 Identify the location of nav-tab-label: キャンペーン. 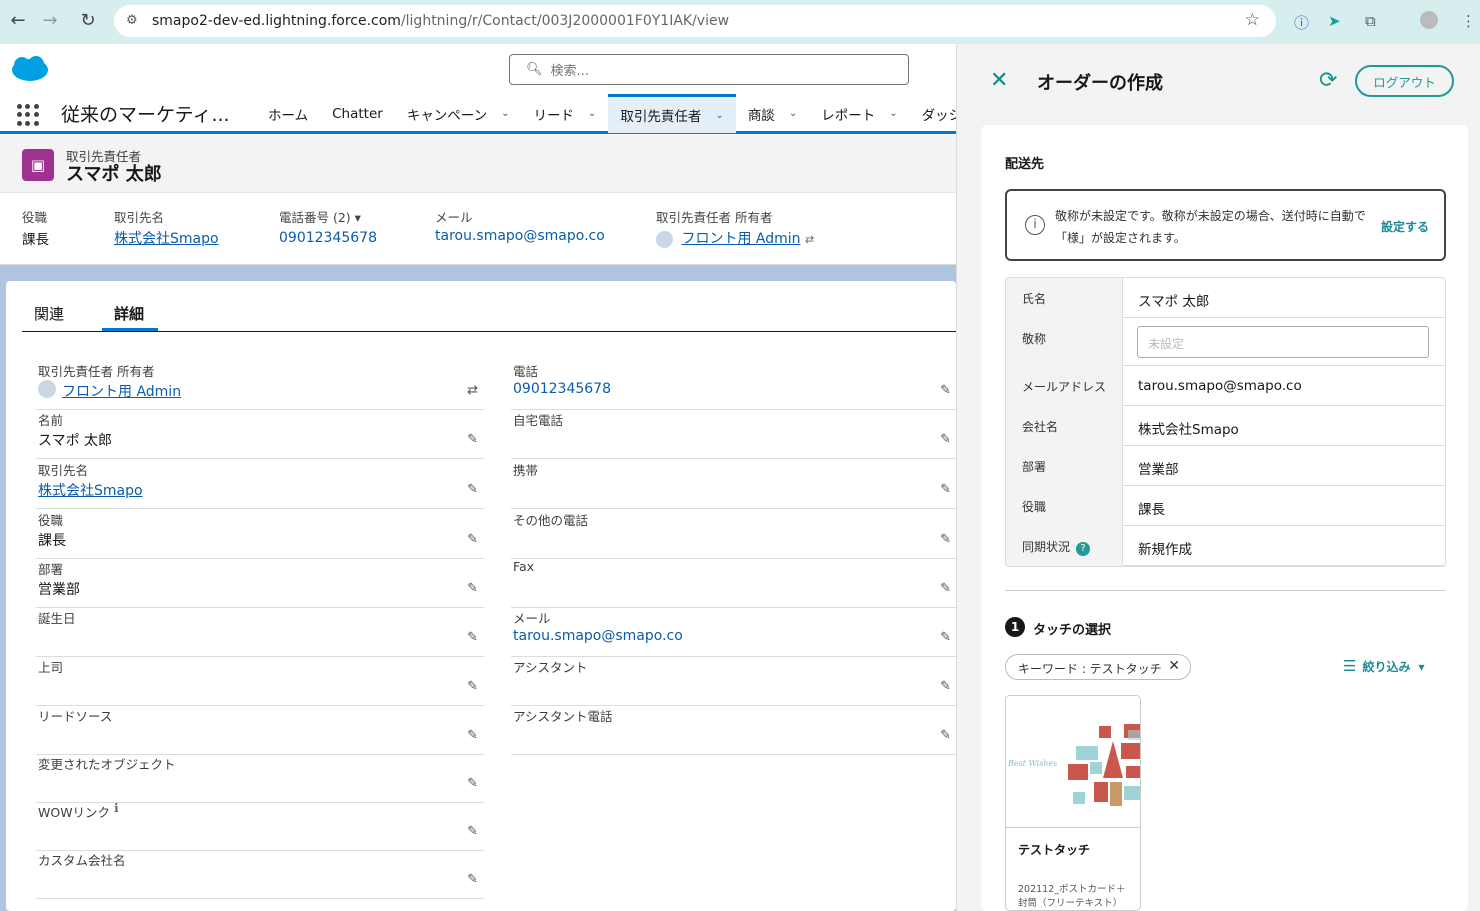
(447, 115).